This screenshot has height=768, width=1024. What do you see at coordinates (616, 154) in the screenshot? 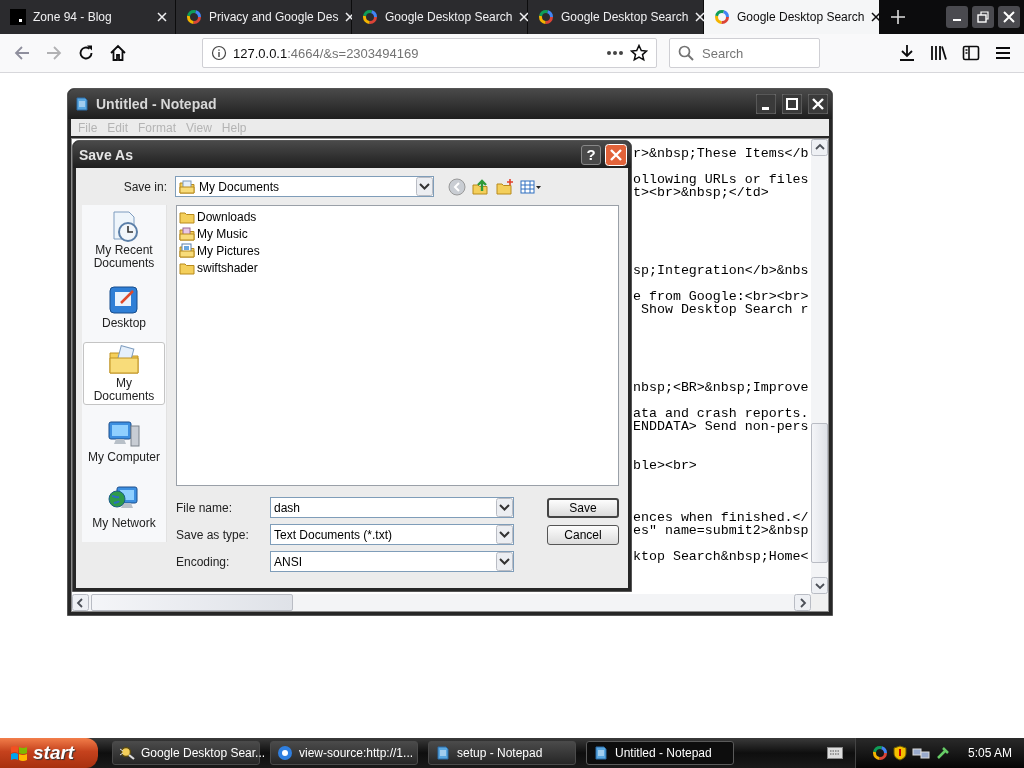
I see `close-button` at bounding box center [616, 154].